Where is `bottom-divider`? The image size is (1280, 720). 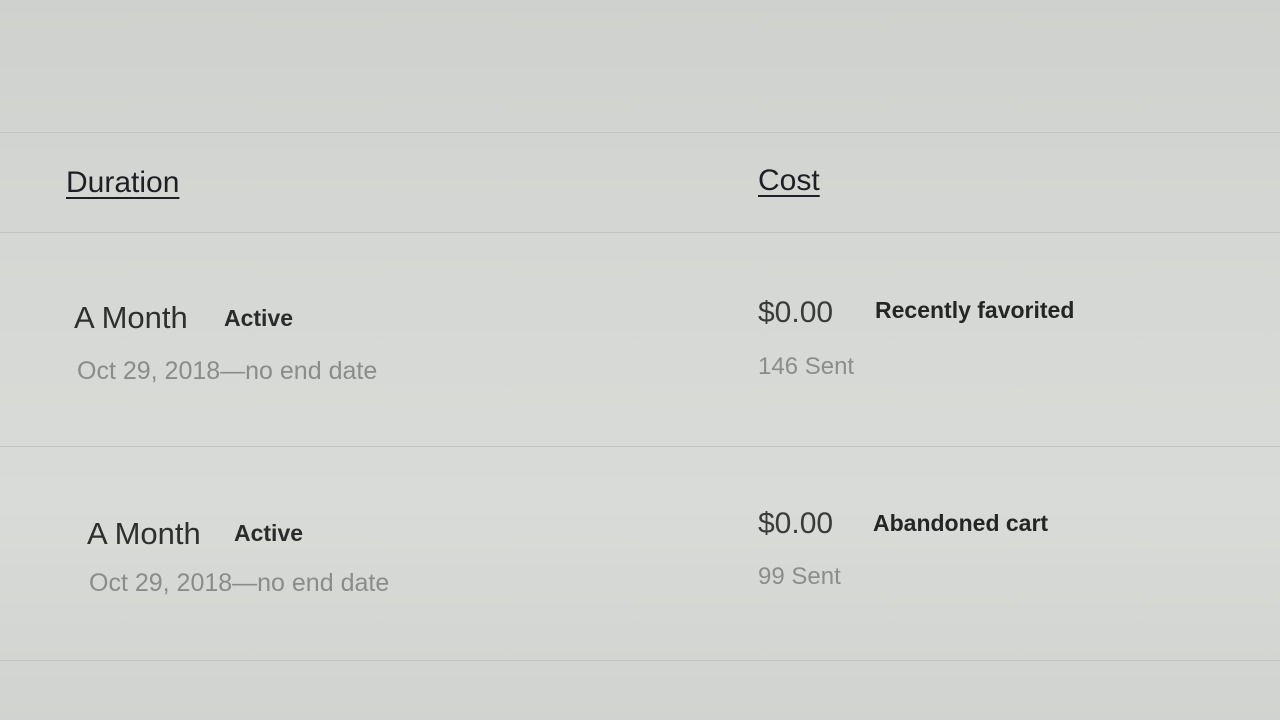
bottom-divider is located at coordinates (640, 660).